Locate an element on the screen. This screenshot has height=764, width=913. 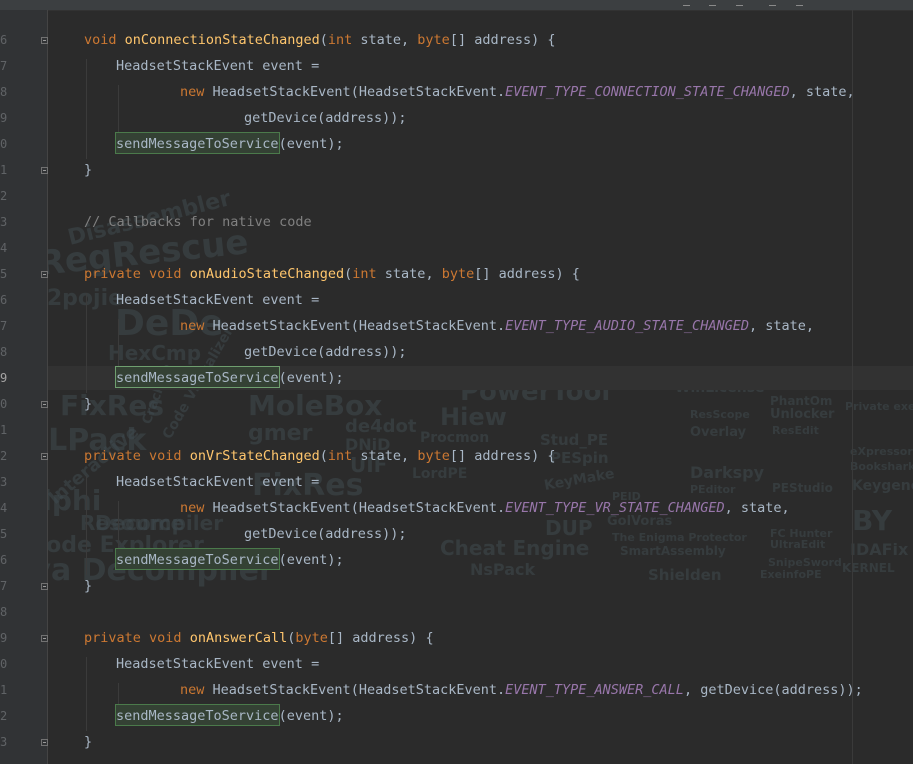
watermark-word: ExeinfoPE is located at coordinates (791, 574).